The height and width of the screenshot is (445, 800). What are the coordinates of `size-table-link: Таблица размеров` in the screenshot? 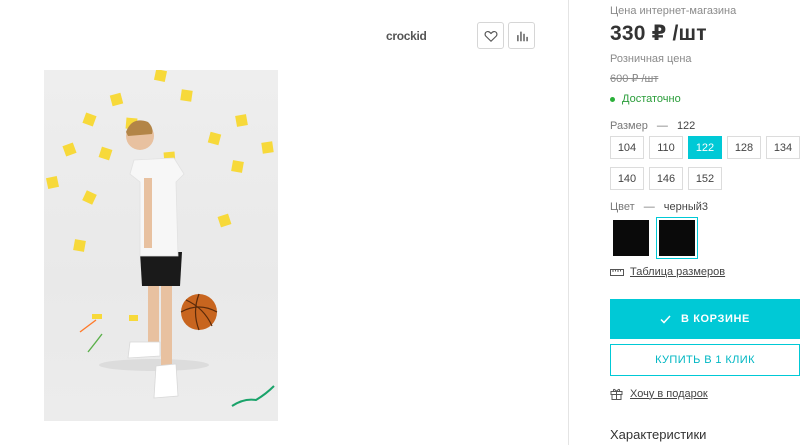 It's located at (667, 272).